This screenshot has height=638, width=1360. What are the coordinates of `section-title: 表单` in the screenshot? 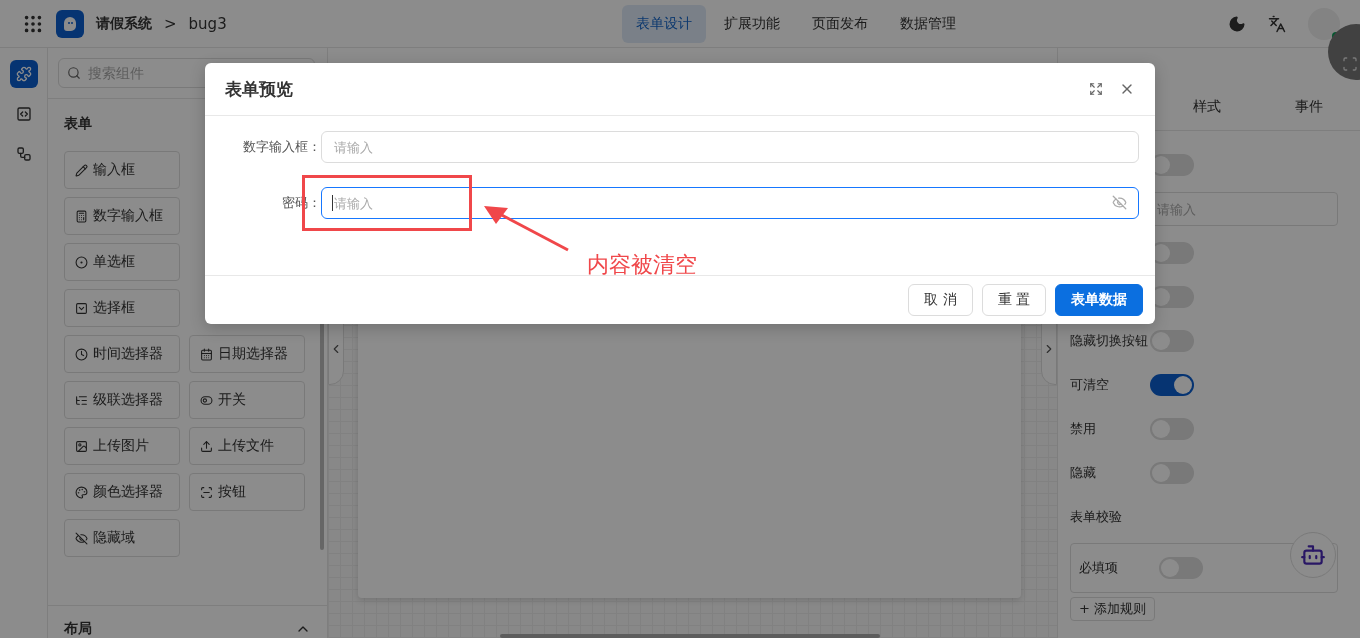 It's located at (78, 124).